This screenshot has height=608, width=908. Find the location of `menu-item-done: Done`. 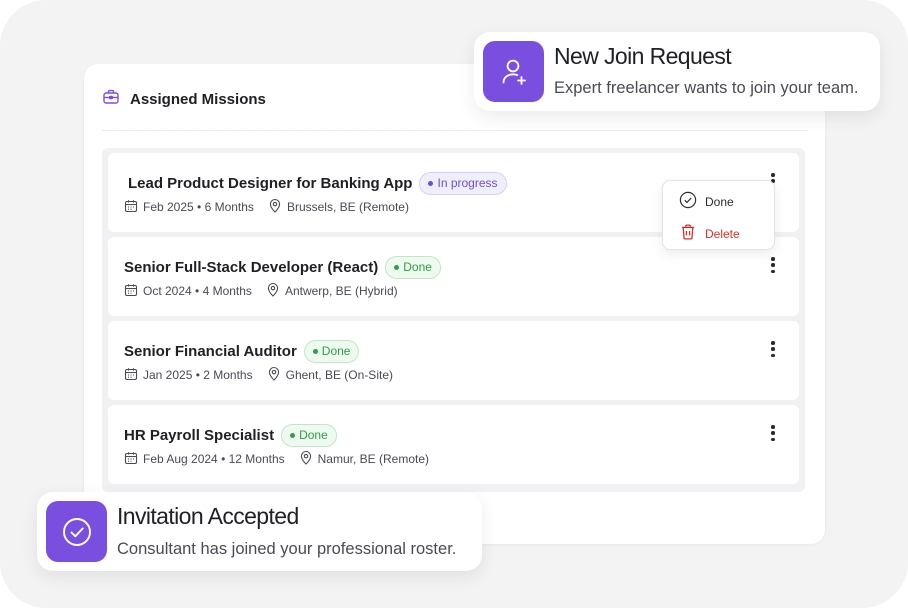

menu-item-done: Done is located at coordinates (706, 201).